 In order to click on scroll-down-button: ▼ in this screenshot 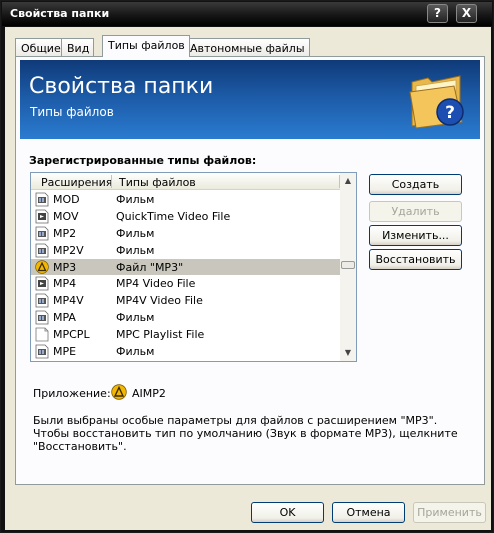, I will do `click(348, 353)`.